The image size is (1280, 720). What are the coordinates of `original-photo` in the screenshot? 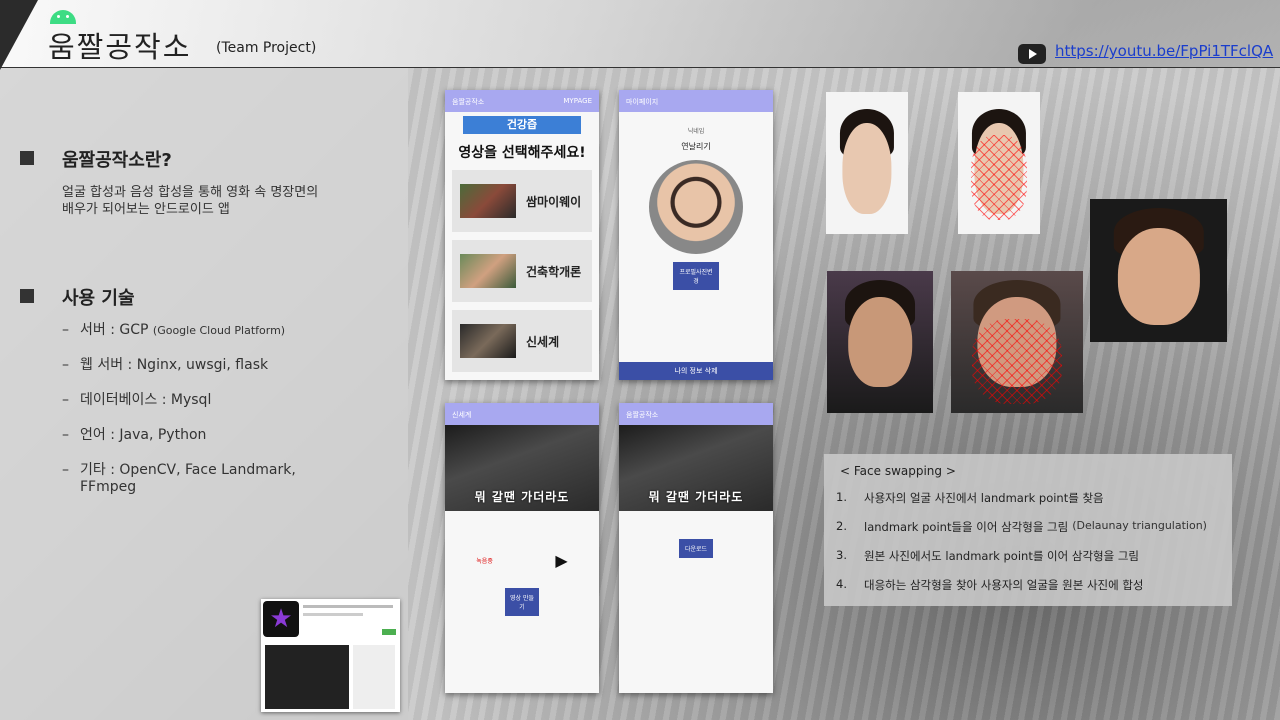 It's located at (880, 342).